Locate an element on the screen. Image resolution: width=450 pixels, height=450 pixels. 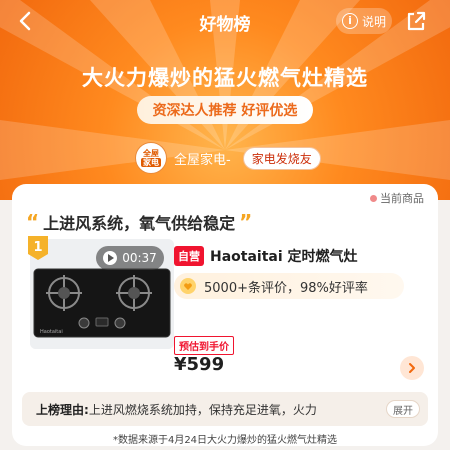
category-row: 全屋 家电 全屋家电- 家电发烧友 is located at coordinates (228, 158).